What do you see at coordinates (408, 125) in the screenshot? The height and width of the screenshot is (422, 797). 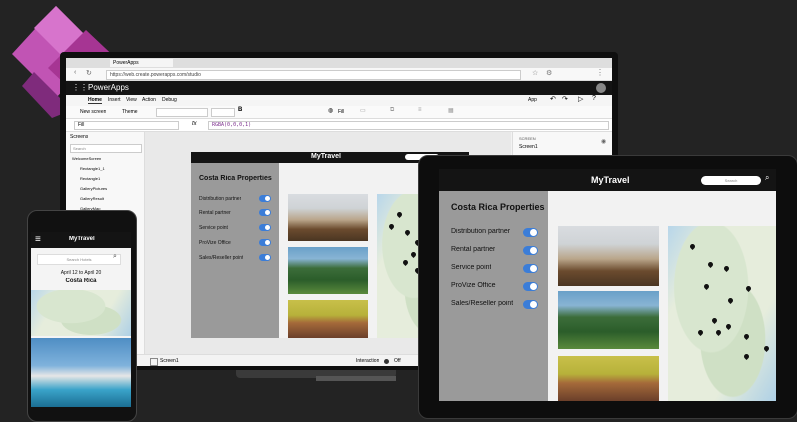 I see `formula-input: RGBA(0,0,0,1)` at bounding box center [408, 125].